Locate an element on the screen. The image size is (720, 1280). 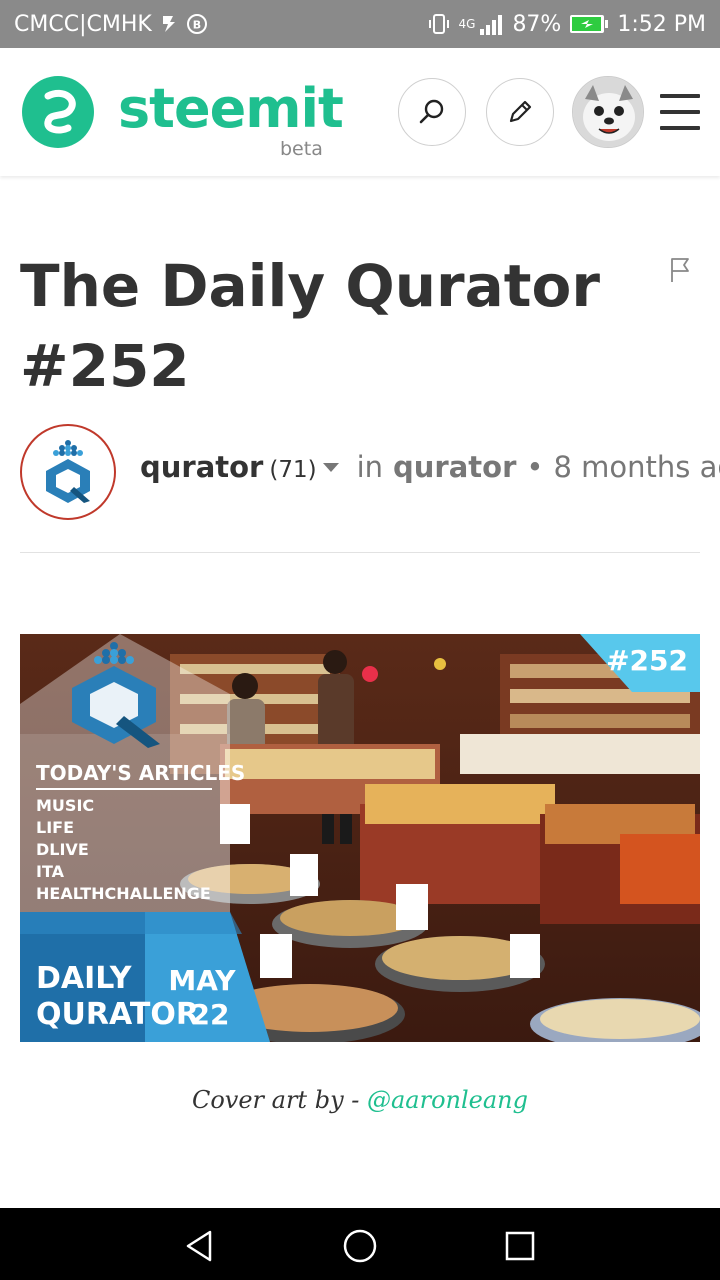
qurator-logo-icon is located at coordinates (68, 471).